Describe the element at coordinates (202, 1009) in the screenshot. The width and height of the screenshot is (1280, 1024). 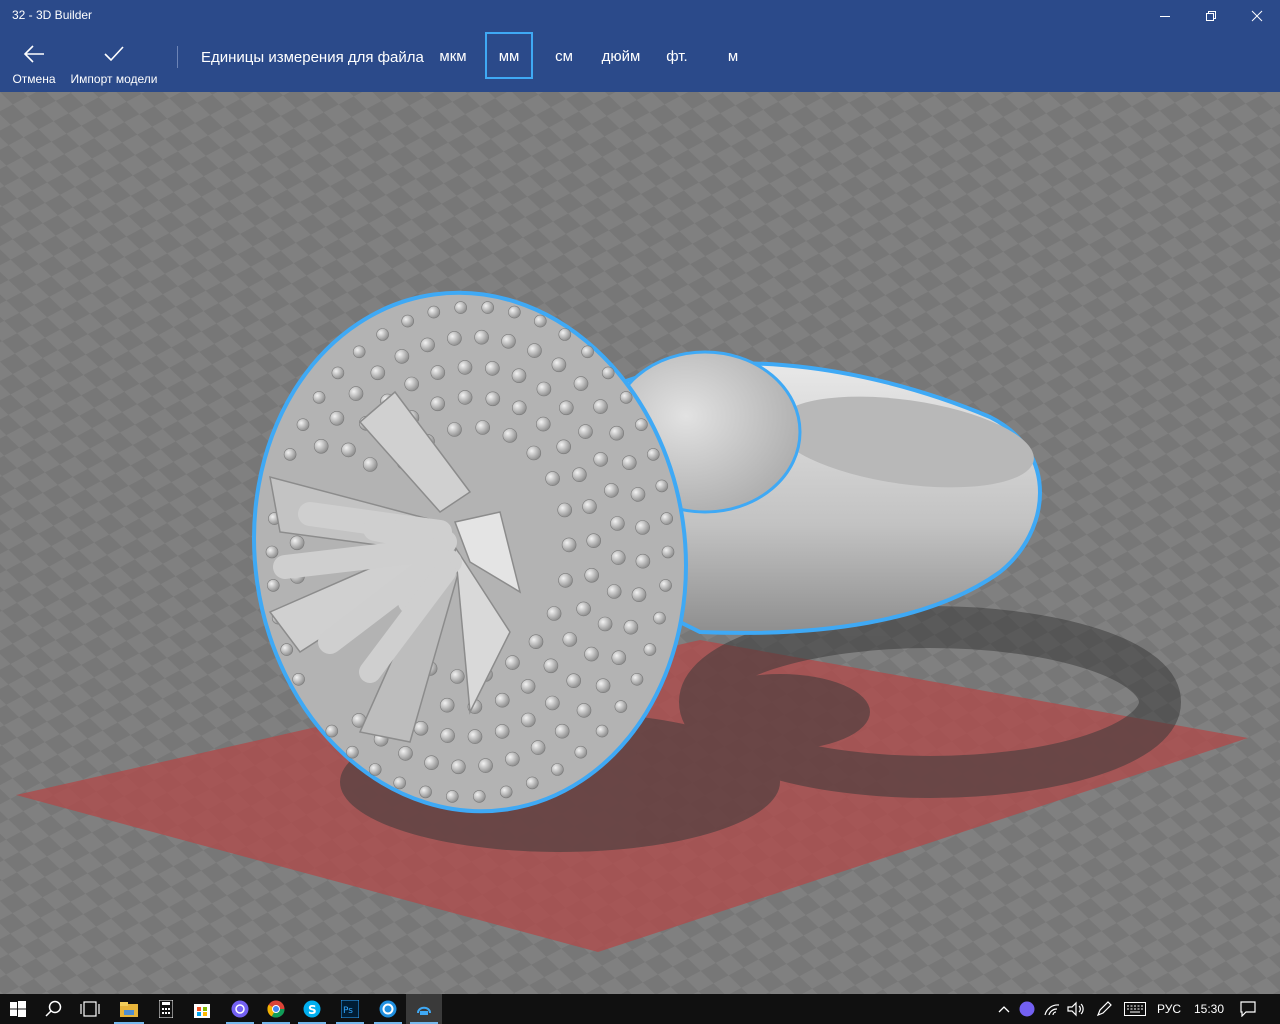
I see `taskbar-store` at that location.